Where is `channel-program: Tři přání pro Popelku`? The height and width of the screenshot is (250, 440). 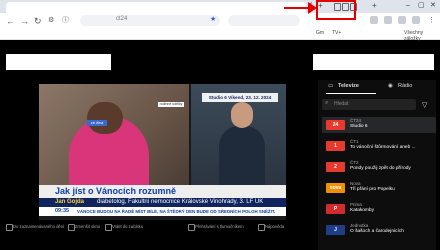
channel-program: Tři přání pro Popelku is located at coordinates (372, 189).